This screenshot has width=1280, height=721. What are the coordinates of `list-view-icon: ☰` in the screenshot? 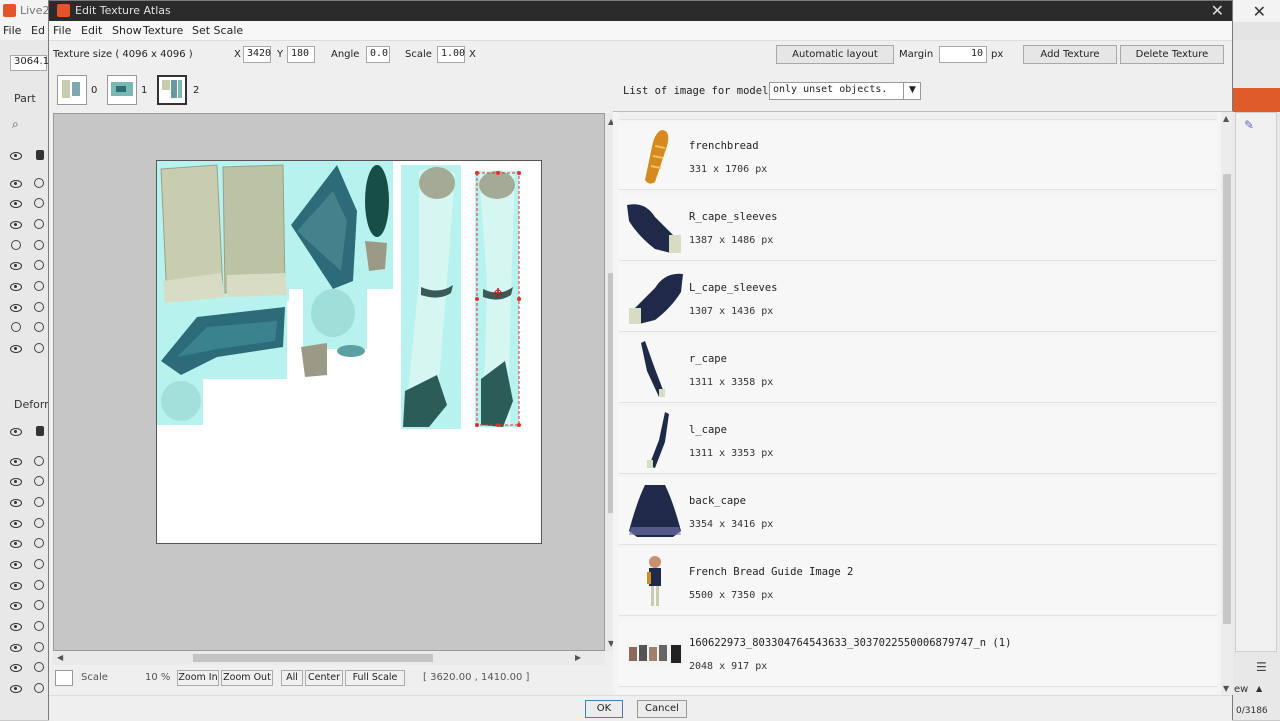 It's located at (1261, 667).